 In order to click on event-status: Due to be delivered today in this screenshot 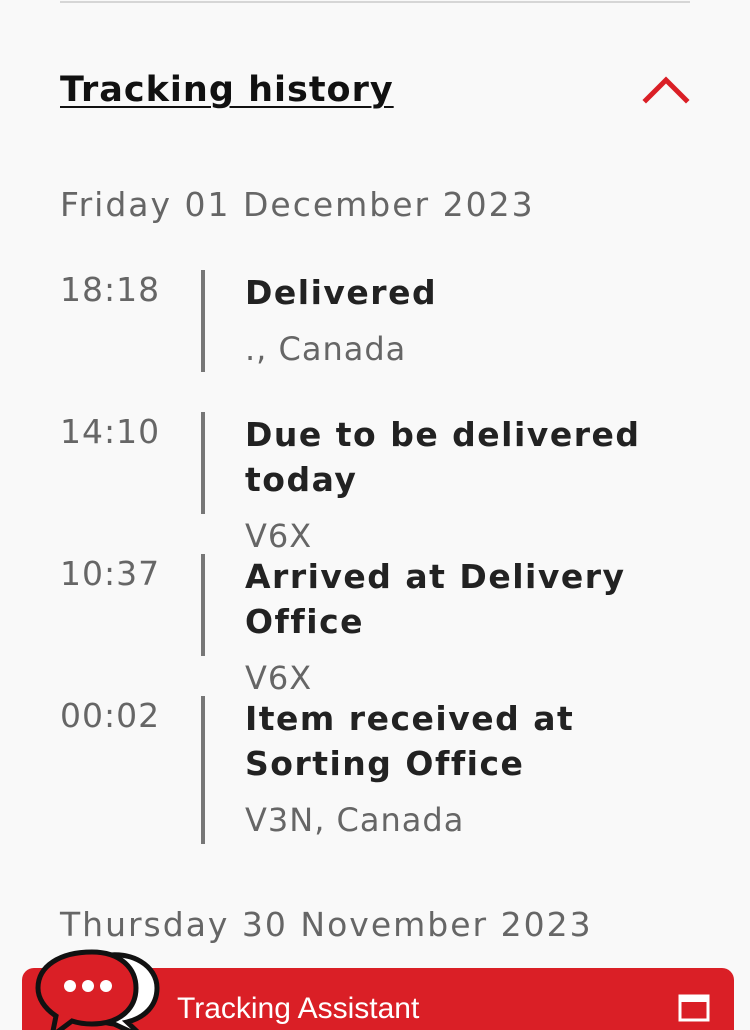, I will do `click(443, 457)`.